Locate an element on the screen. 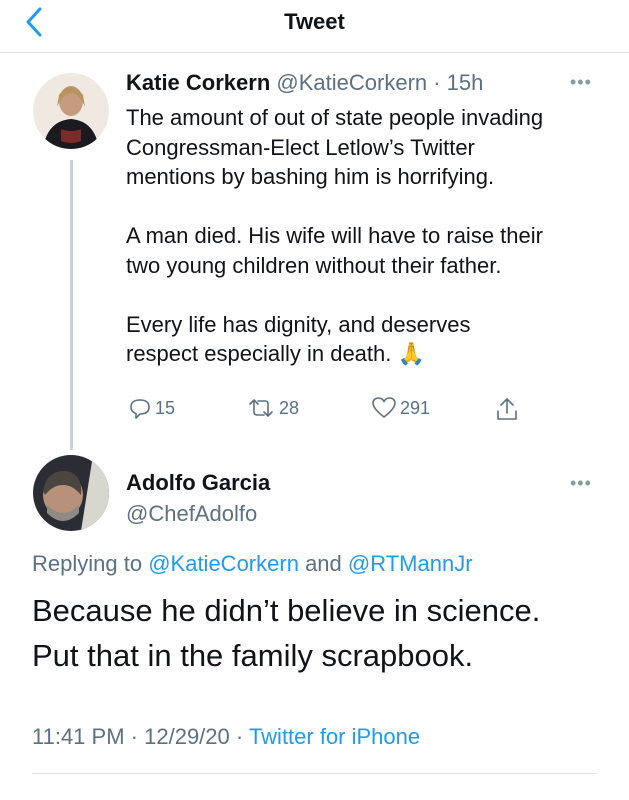 The image size is (629, 800). tweet-header: Katie Corkern @KatieCorkern · 15h is located at coordinates (304, 83).